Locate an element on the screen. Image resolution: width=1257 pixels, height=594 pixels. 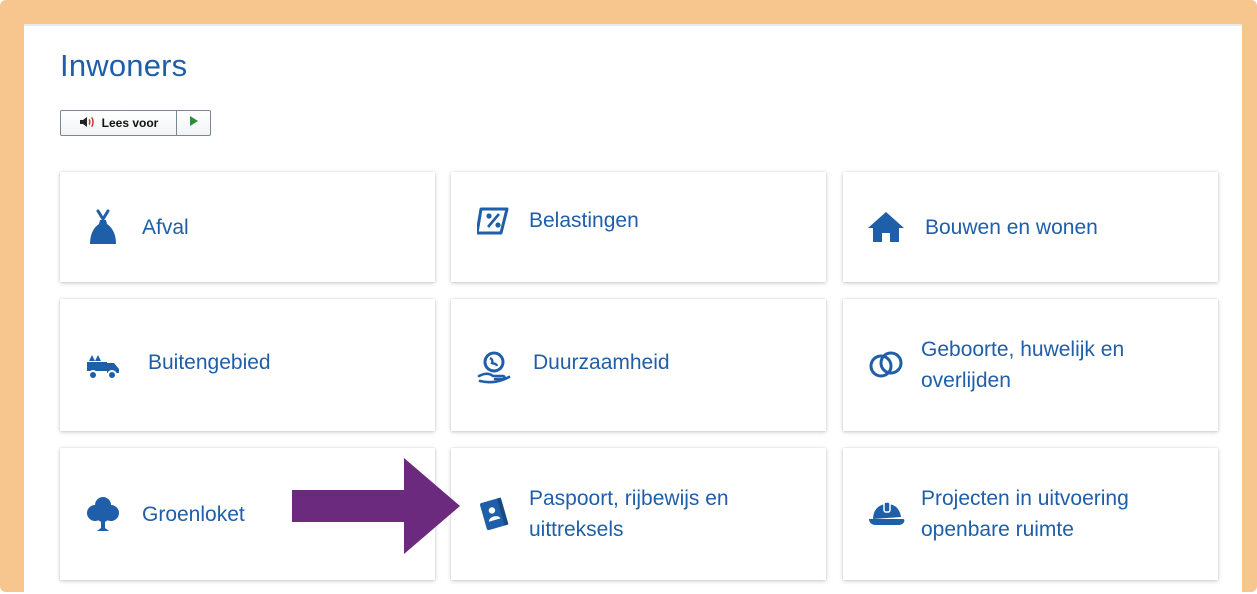
tile-duurzaamheid: Duurzaamheid is located at coordinates (638, 365).